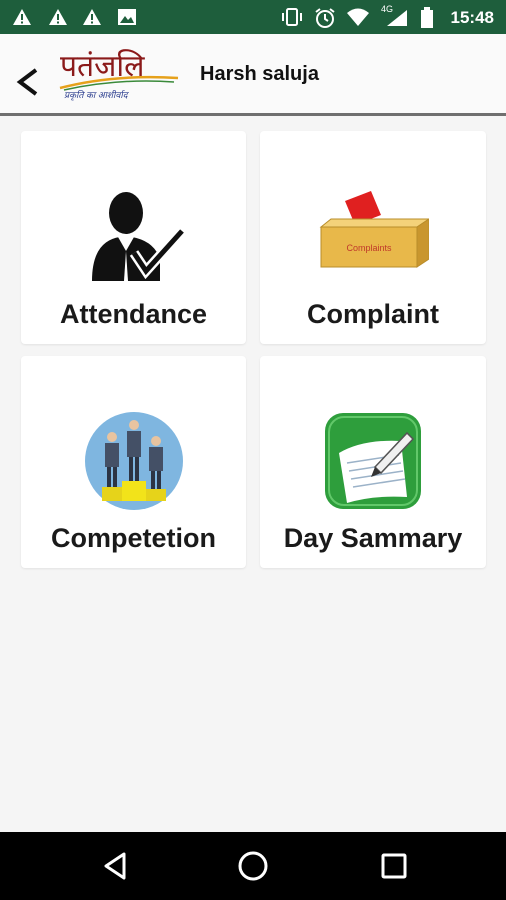 The height and width of the screenshot is (900, 506). What do you see at coordinates (373, 314) in the screenshot?
I see `complaint-label: Complaint` at bounding box center [373, 314].